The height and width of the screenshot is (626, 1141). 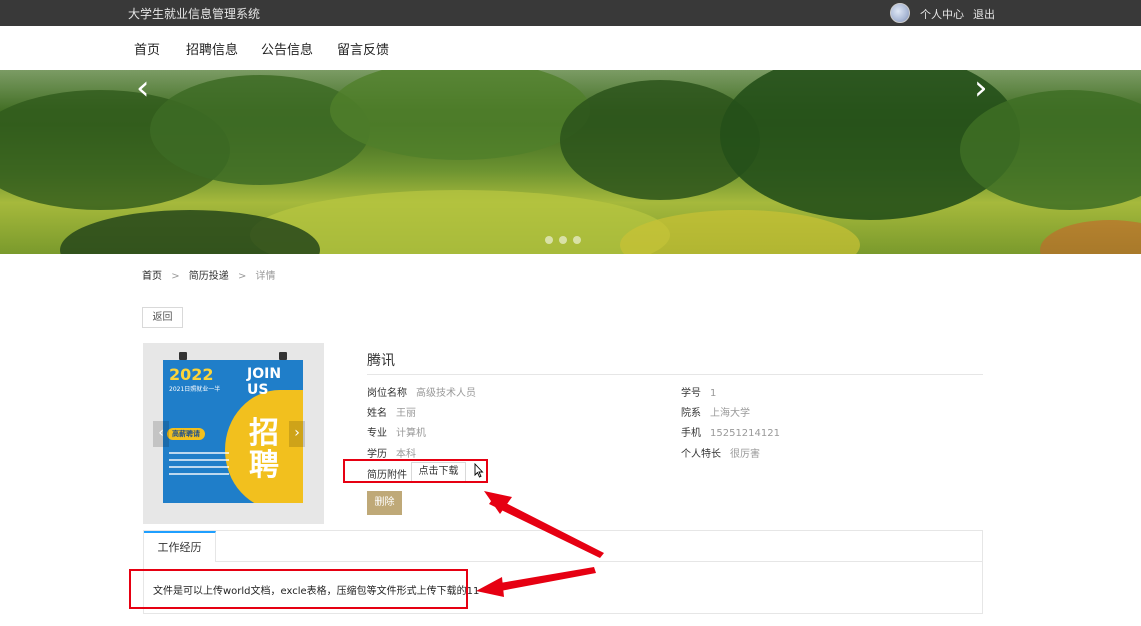 What do you see at coordinates (536, 582) in the screenshot?
I see `arrow-to-content-icon` at bounding box center [536, 582].